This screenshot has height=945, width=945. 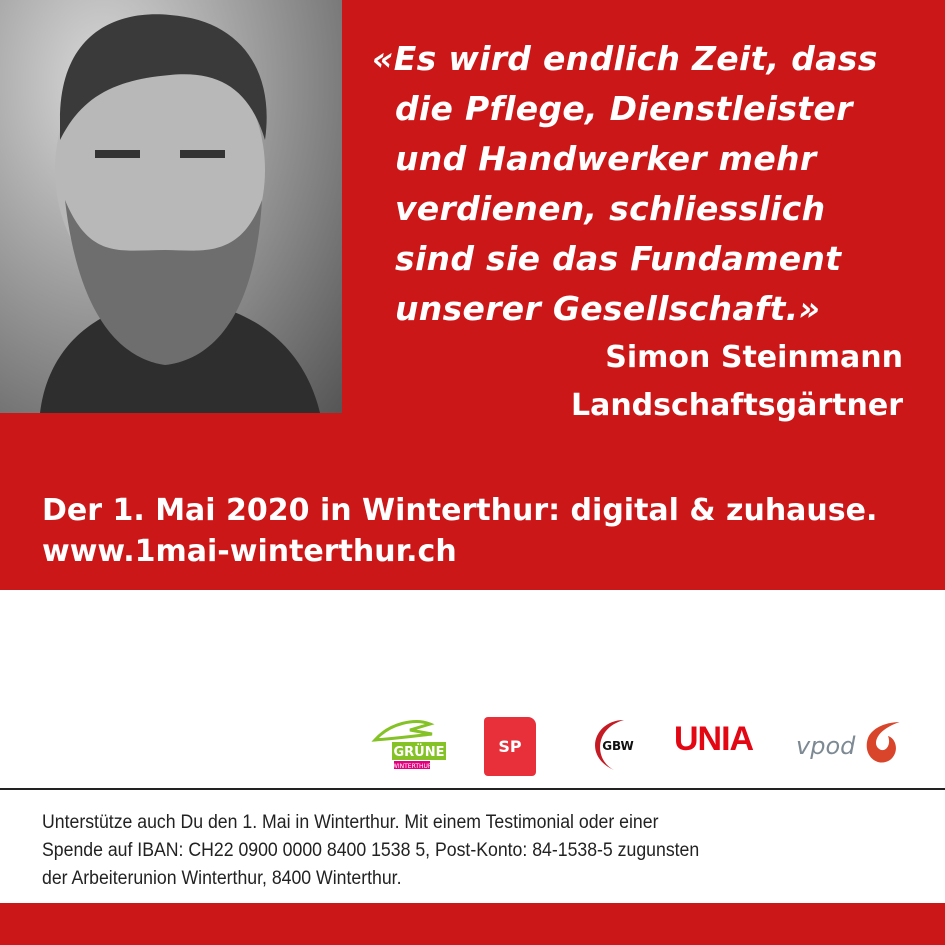 What do you see at coordinates (736, 405) in the screenshot?
I see `person-job: Landschaftsgärtner` at bounding box center [736, 405].